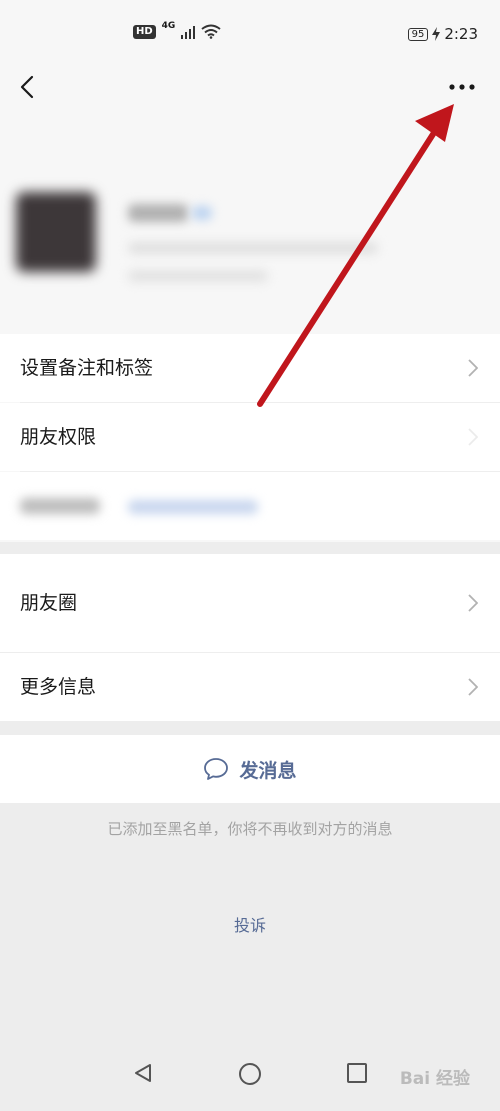 The width and height of the screenshot is (500, 1111). I want to click on clock: 2:23, so click(461, 34).